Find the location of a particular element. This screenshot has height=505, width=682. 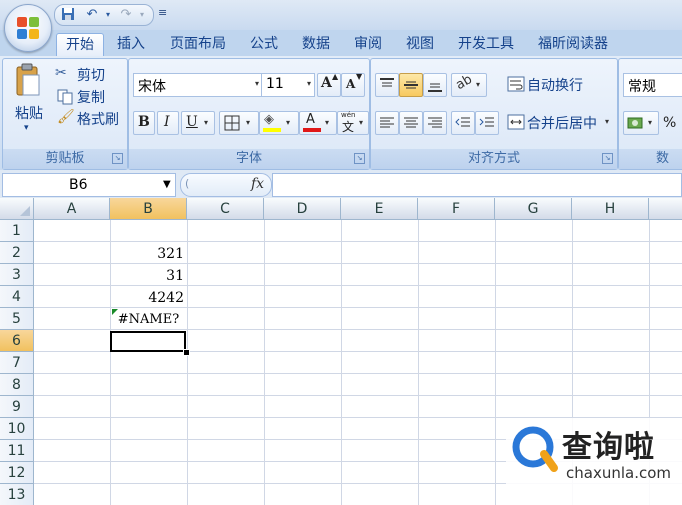

row-header-10: 10 is located at coordinates (17, 429).